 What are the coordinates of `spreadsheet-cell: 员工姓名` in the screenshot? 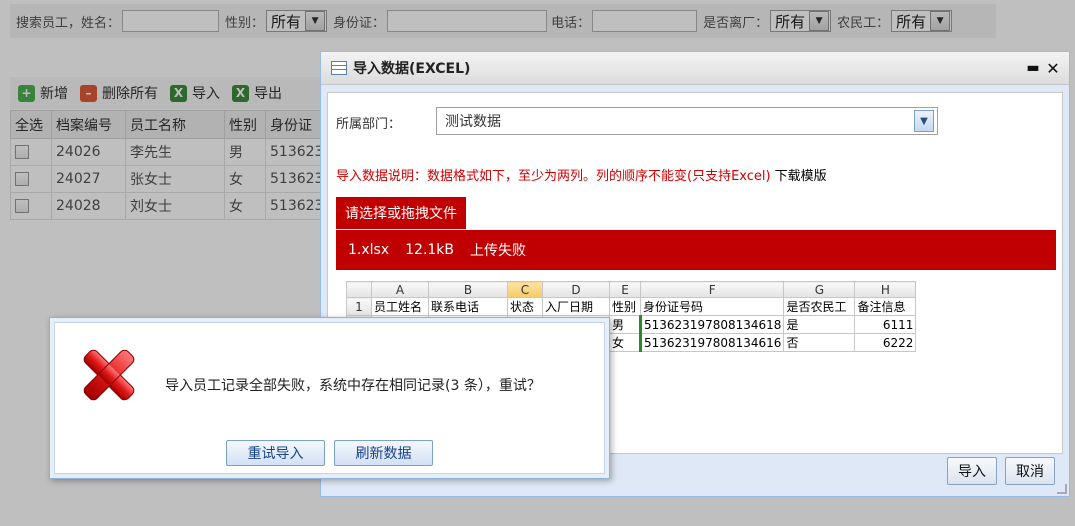 It's located at (400, 306).